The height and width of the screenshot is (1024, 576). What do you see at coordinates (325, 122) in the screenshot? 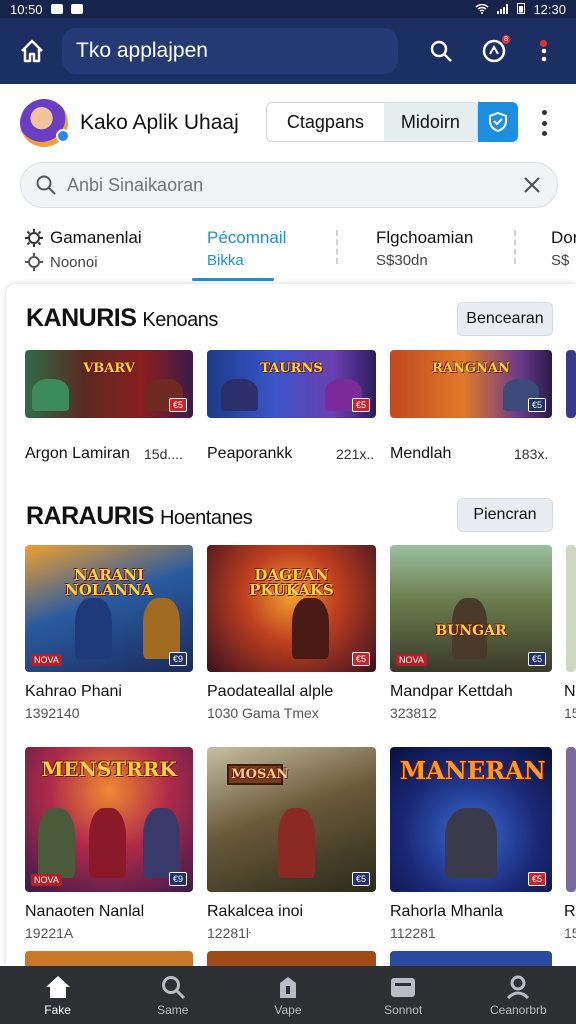
I see `segment-left: Ctagpans` at bounding box center [325, 122].